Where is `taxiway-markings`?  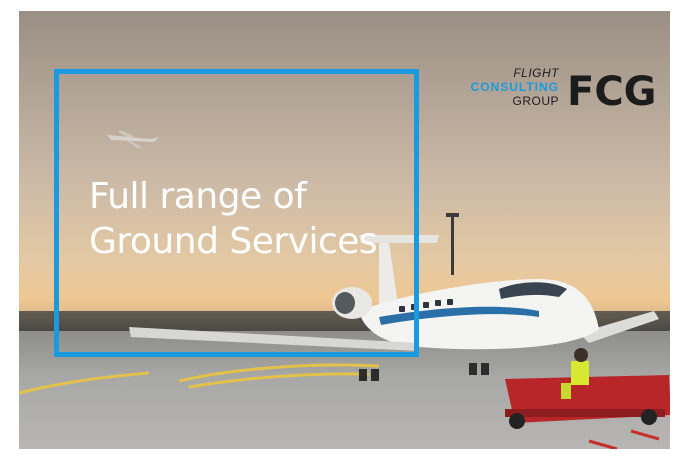 taxiway-markings is located at coordinates (199, 379).